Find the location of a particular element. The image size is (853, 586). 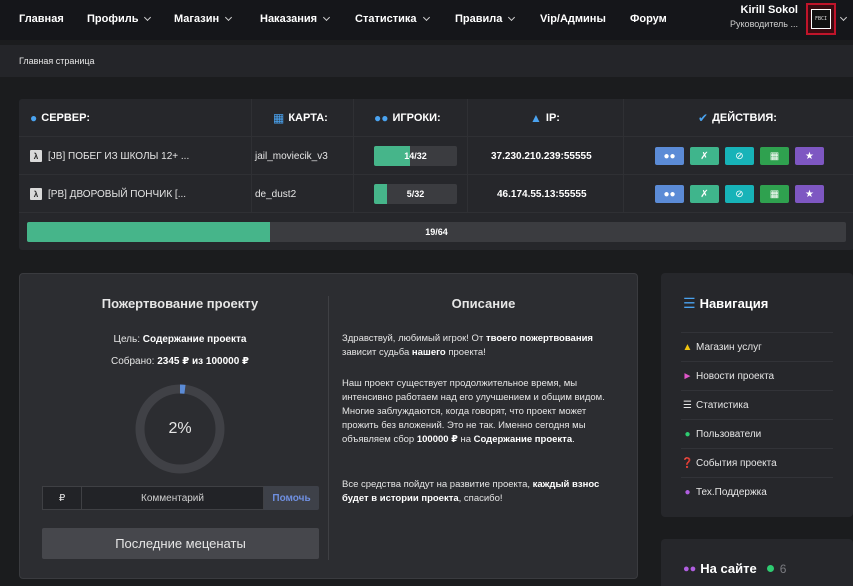

nav-home: Главная is located at coordinates (41, 19).